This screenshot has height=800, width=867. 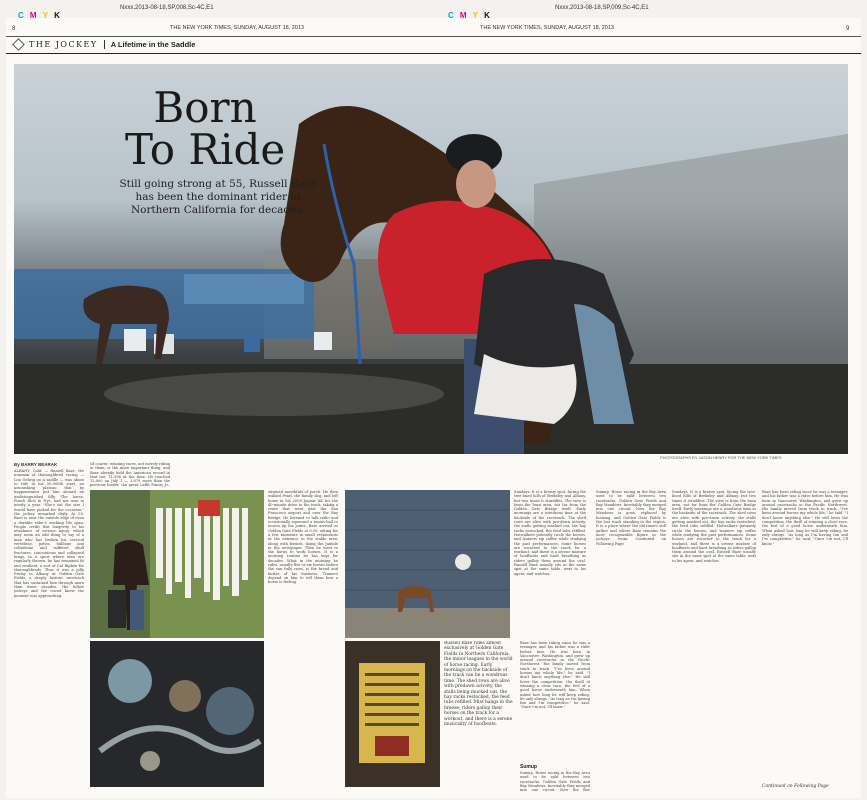 I want to click on section-name: THE JOCKEY, so click(x=63, y=44).